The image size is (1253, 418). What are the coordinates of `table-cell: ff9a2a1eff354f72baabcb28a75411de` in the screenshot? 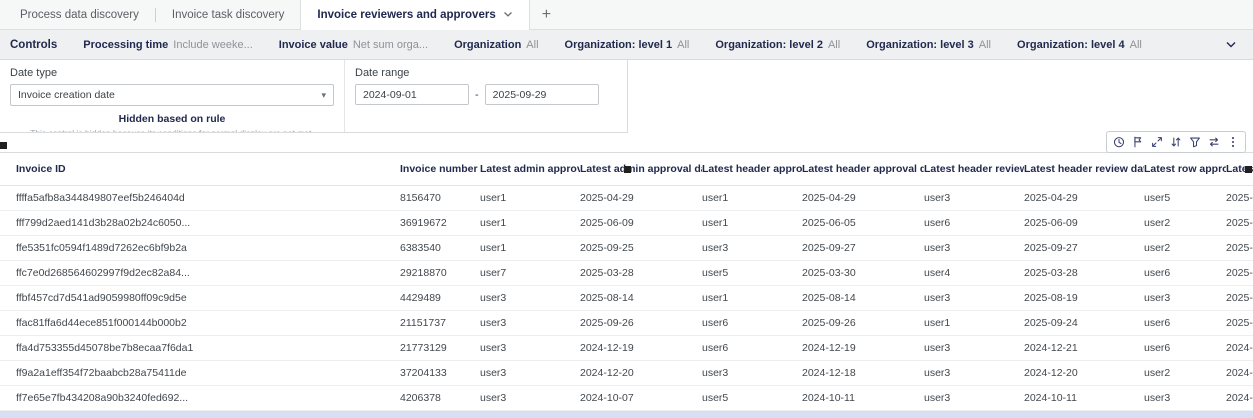 It's located at (200, 373).